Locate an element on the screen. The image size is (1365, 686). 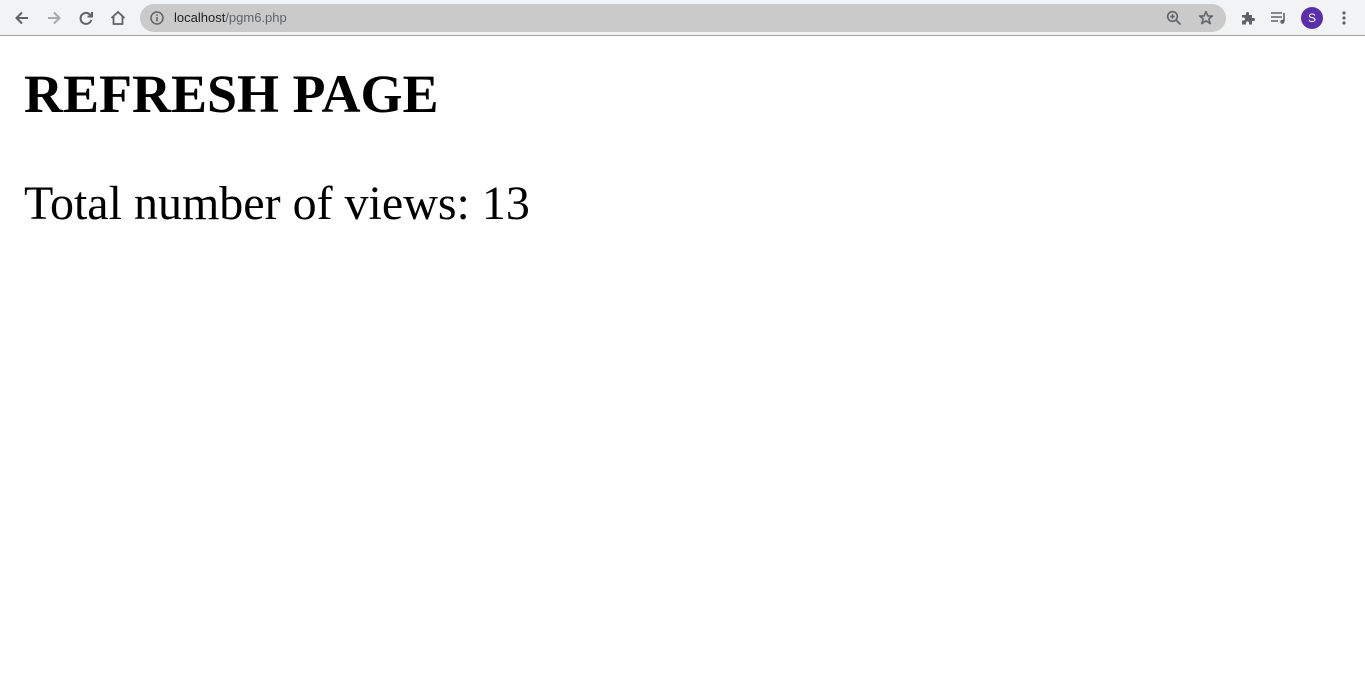
page-title: REFRESH PAGE is located at coordinates (231, 94).